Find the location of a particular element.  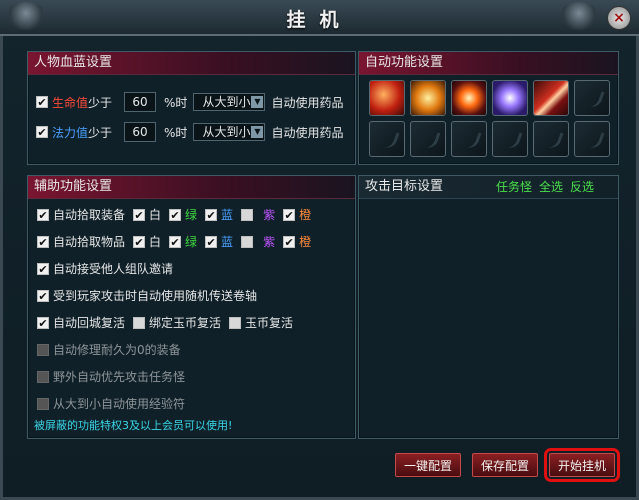

window-title: 挂机 is located at coordinates (319, 20).